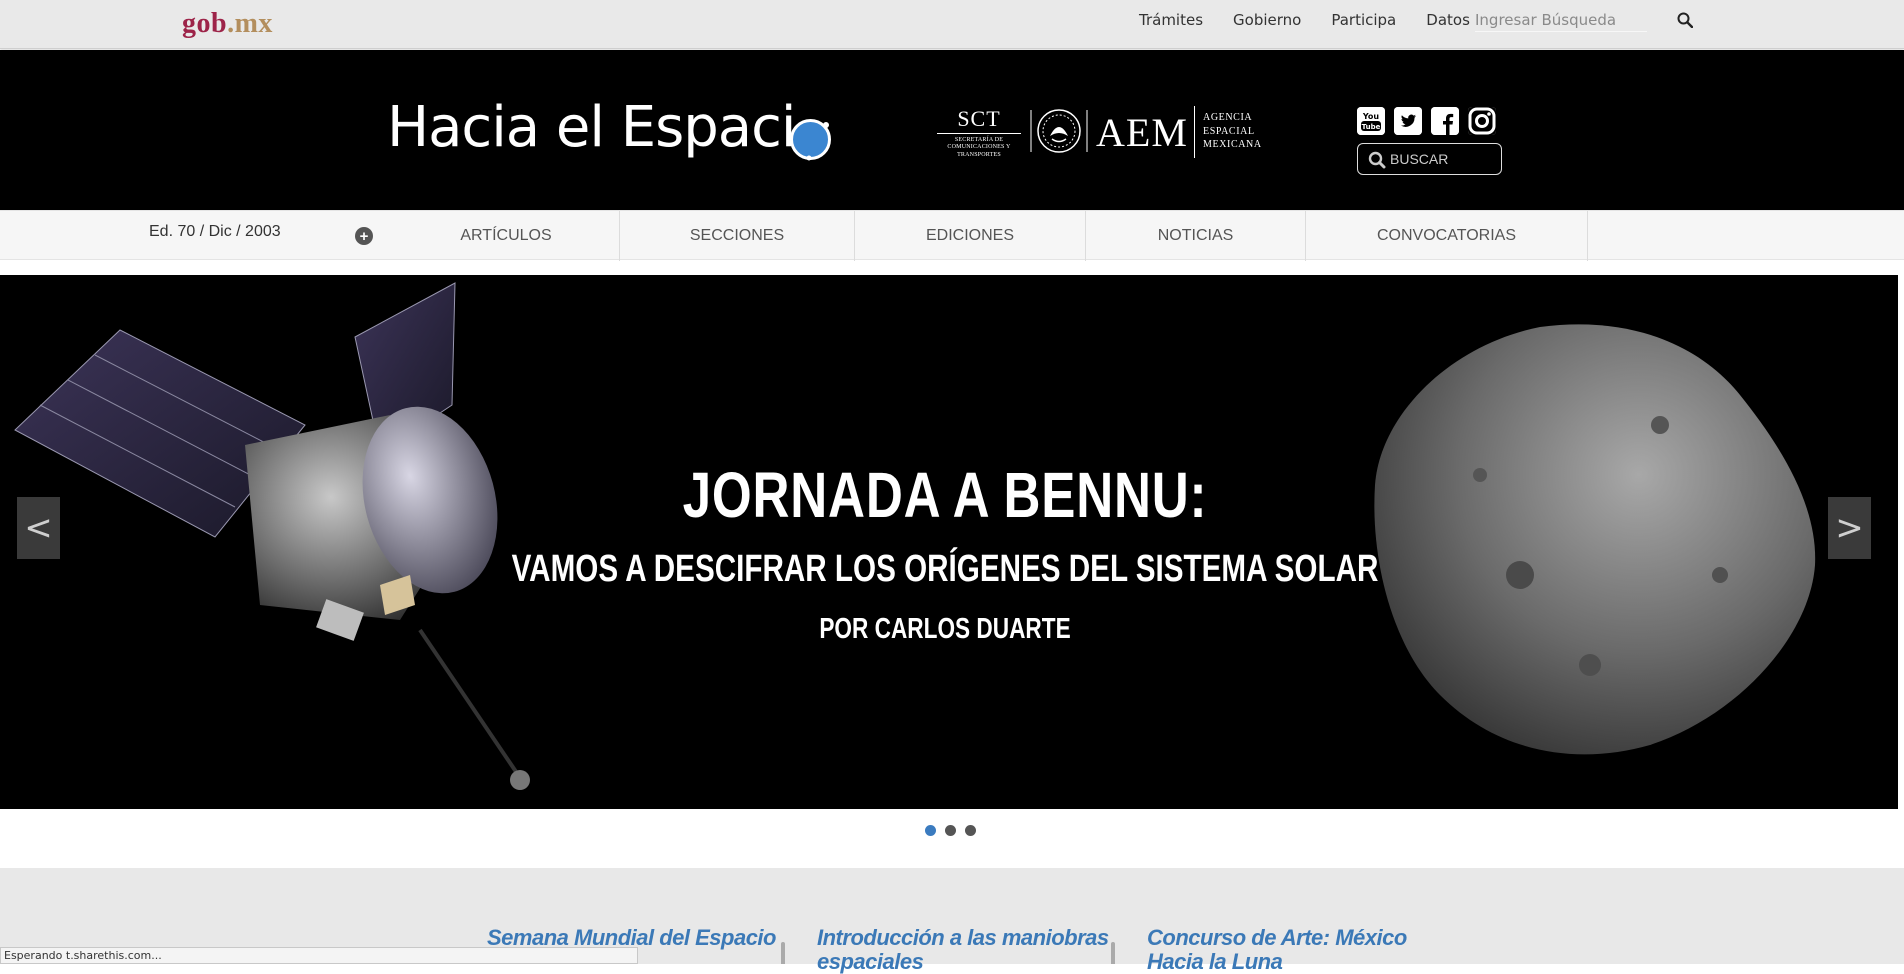  Describe the element at coordinates (737, 236) in the screenshot. I see `nav-secciones: SECCIONES` at that location.